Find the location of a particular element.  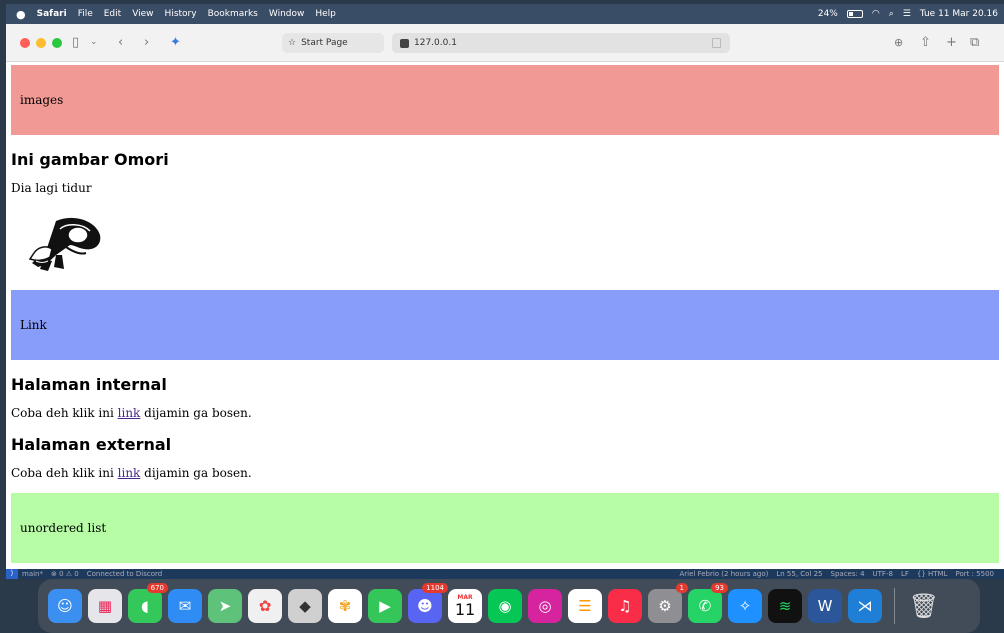

menu-file: File is located at coordinates (85, 14).